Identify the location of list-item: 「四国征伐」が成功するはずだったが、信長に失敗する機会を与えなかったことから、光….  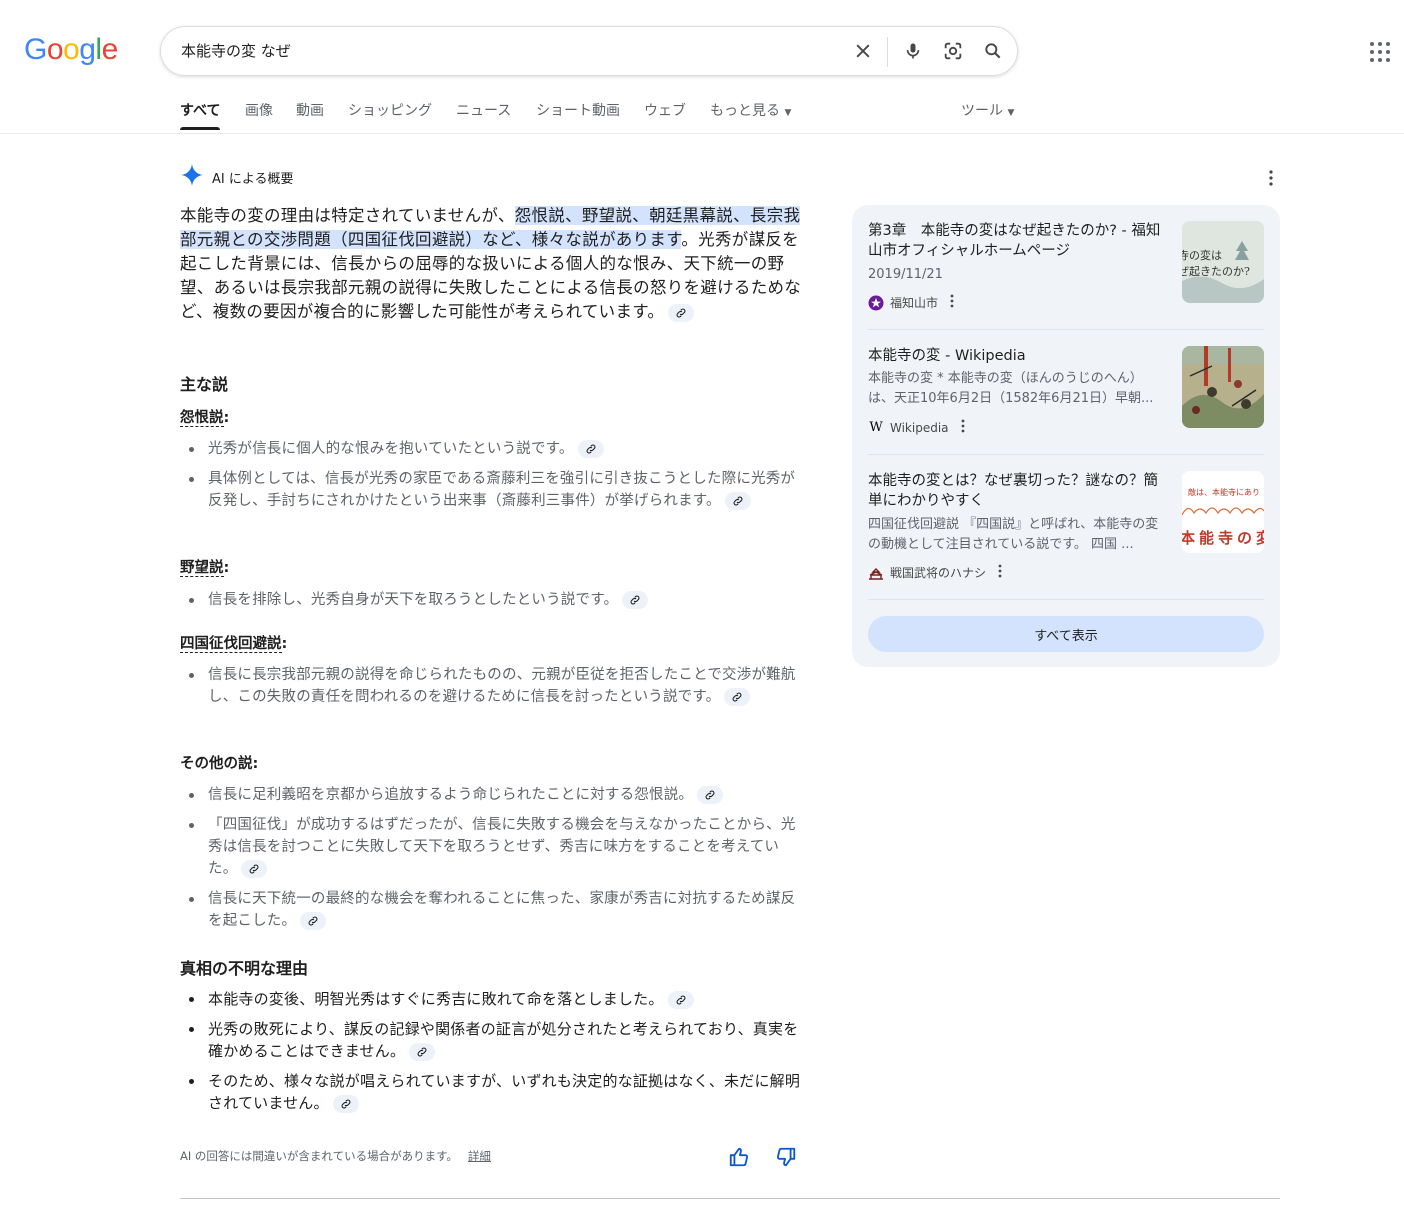
(497, 847).